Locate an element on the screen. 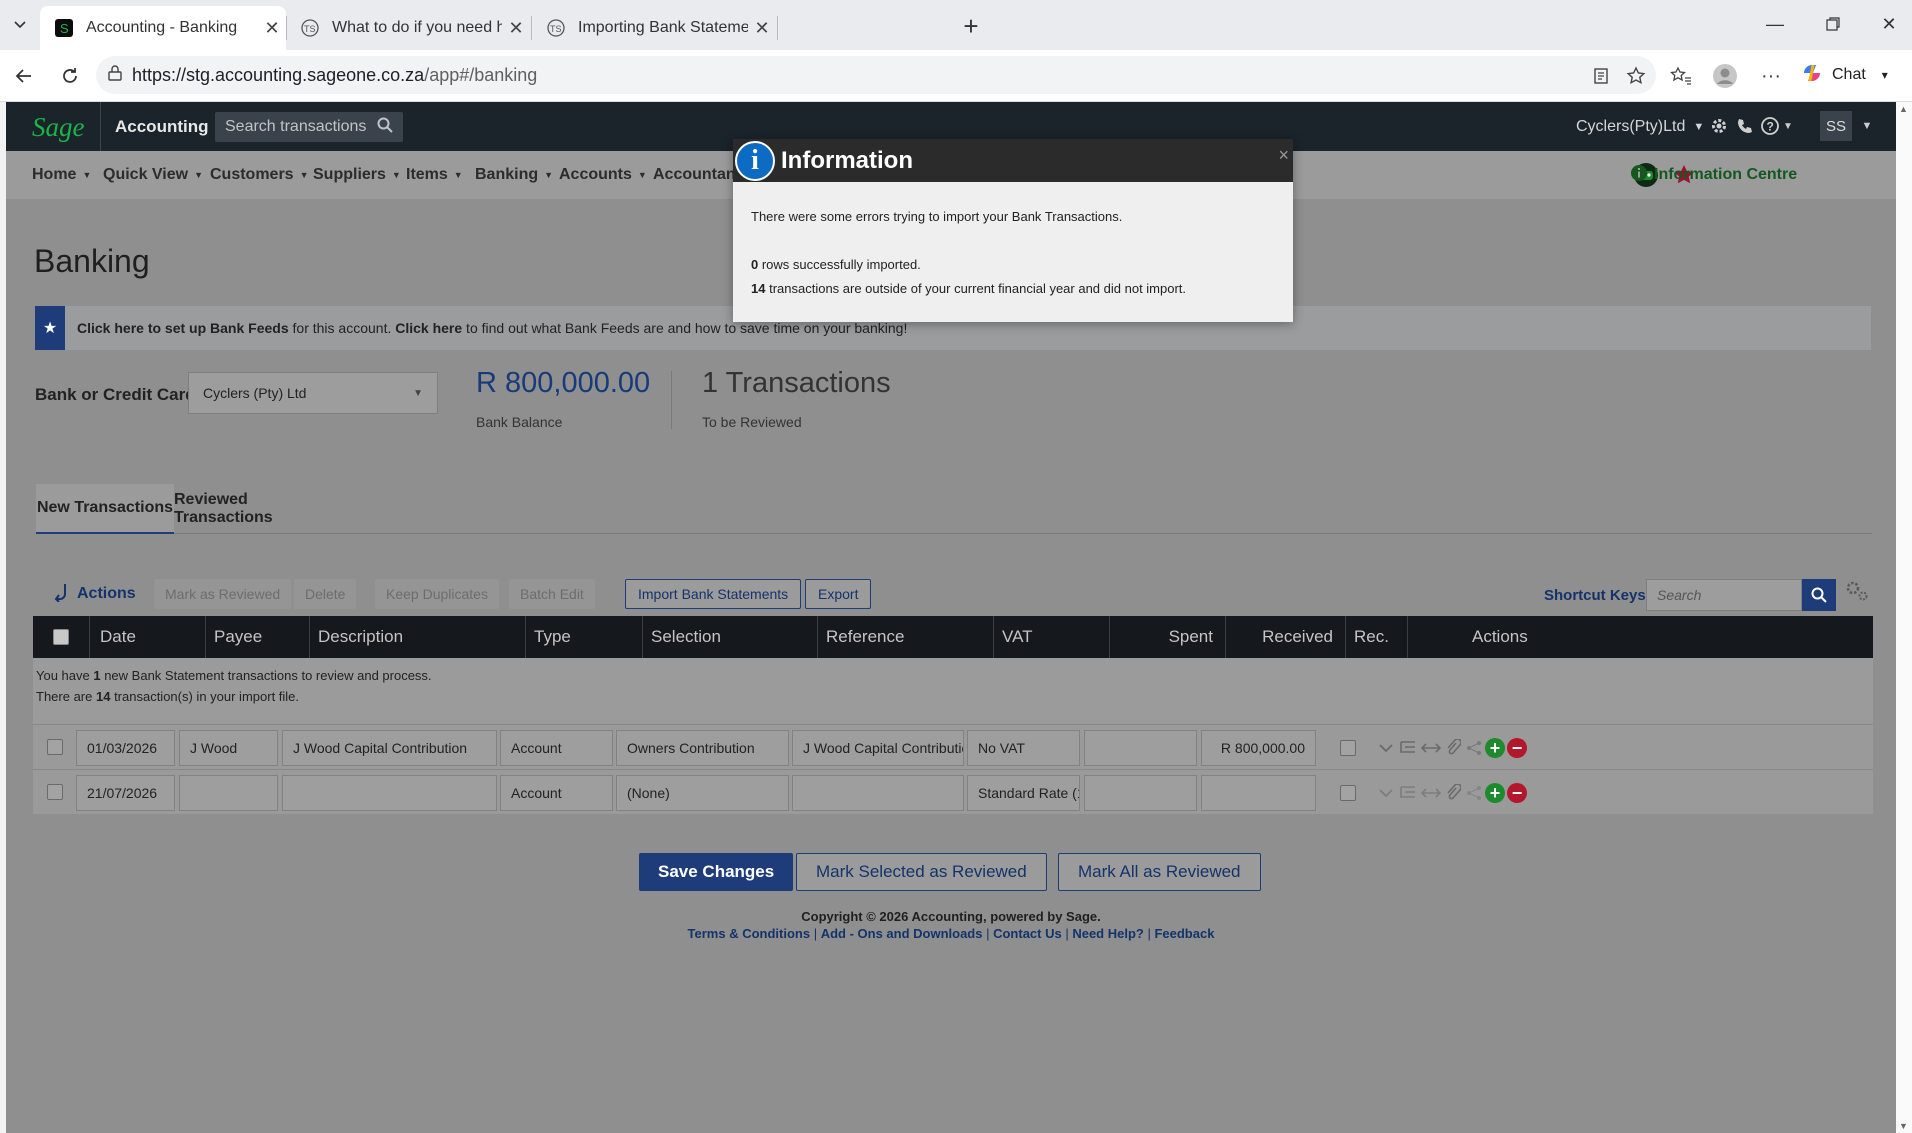 Image resolution: width=1912 pixels, height=1133 pixels. vat-cell: Standard Rate (15. is located at coordinates (1023, 793).